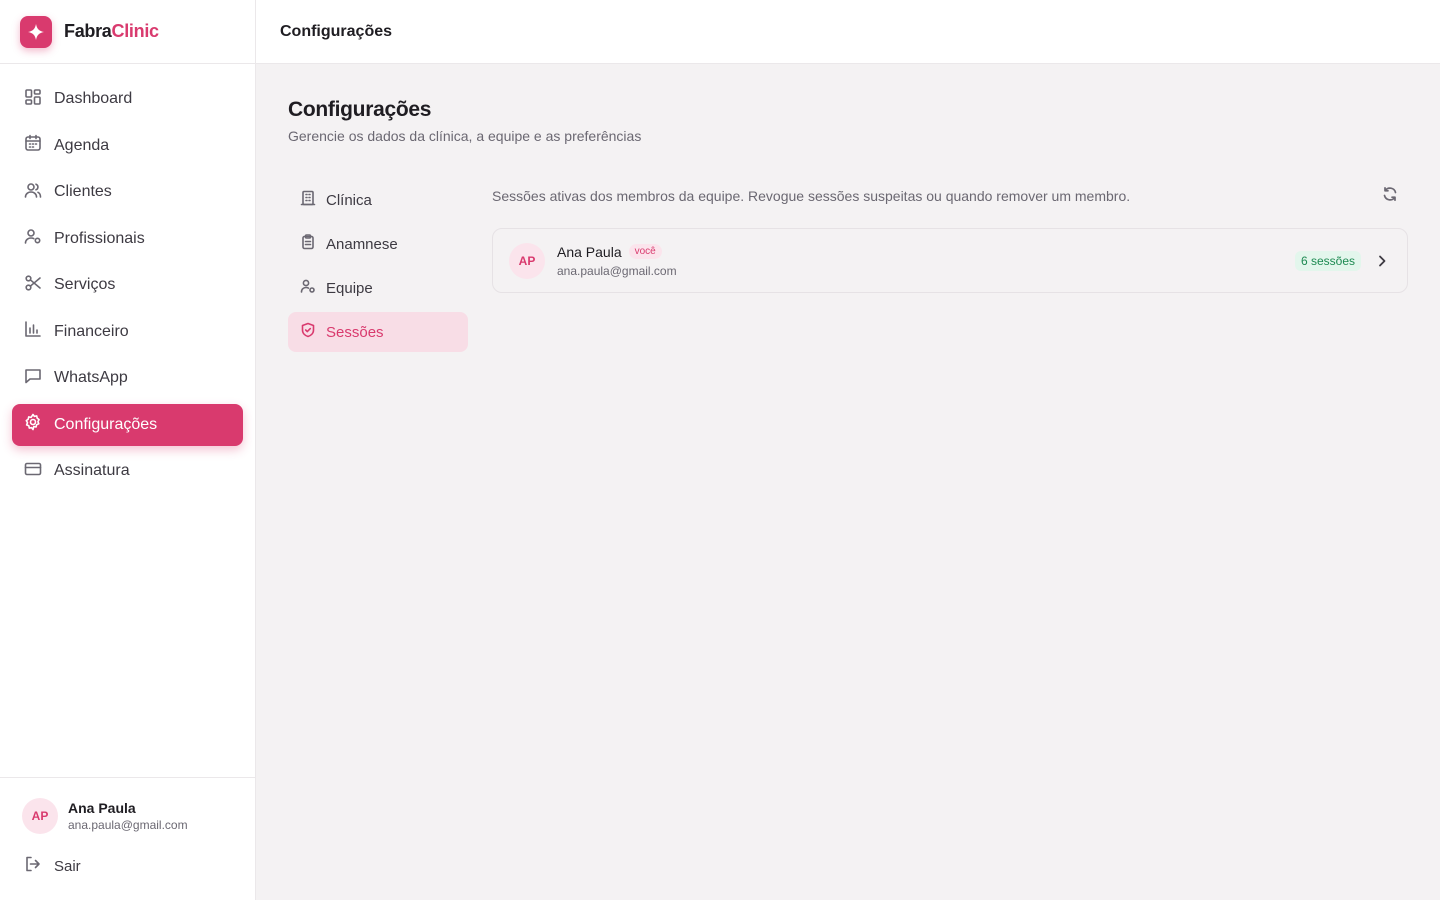 The image size is (1440, 900). I want to click on logout-button: Sair, so click(139, 866).